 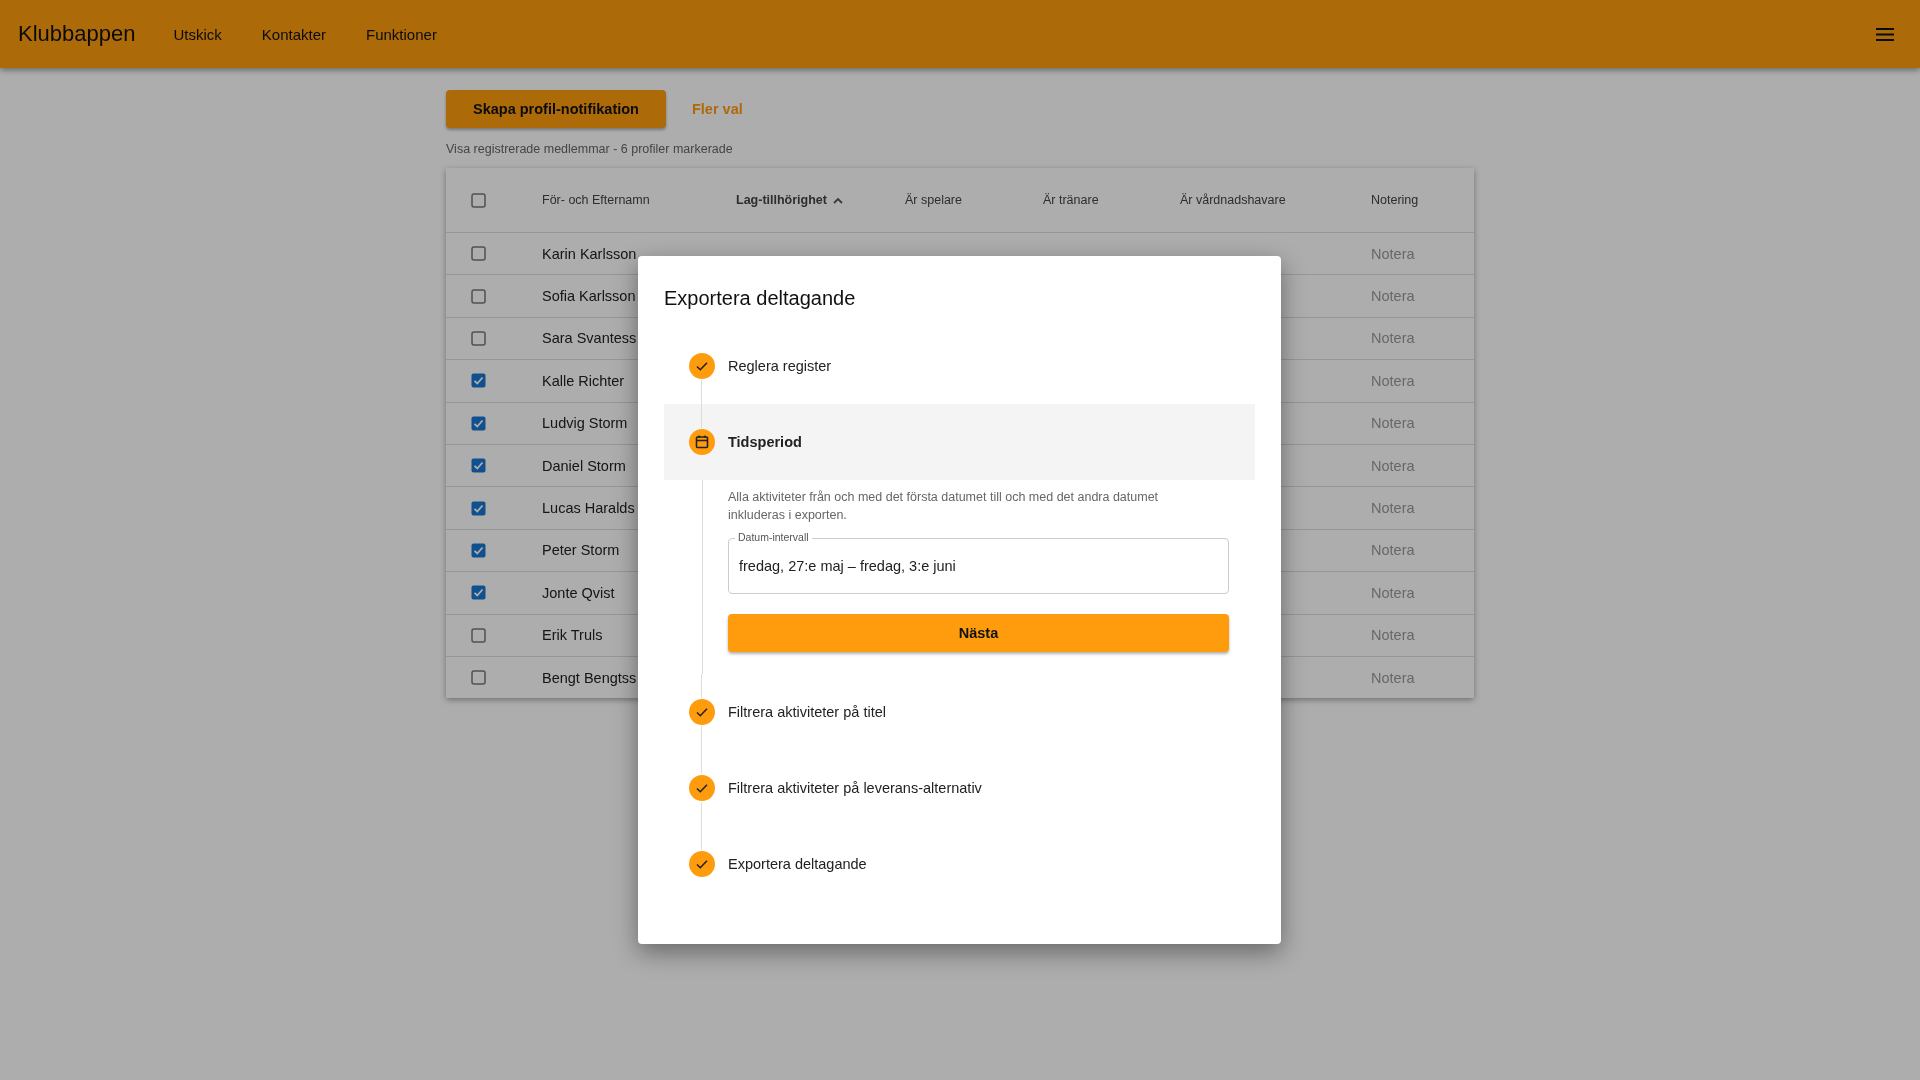 What do you see at coordinates (773, 537) in the screenshot?
I see `field-label: Datum-intervall` at bounding box center [773, 537].